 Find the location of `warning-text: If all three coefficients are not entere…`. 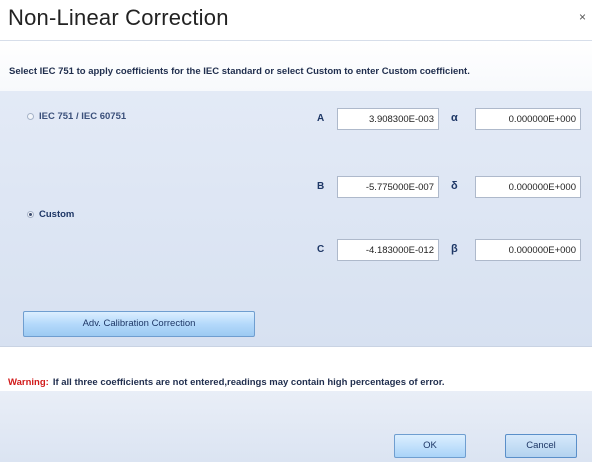

warning-text: If all three coefficients are not entere… is located at coordinates (248, 382).